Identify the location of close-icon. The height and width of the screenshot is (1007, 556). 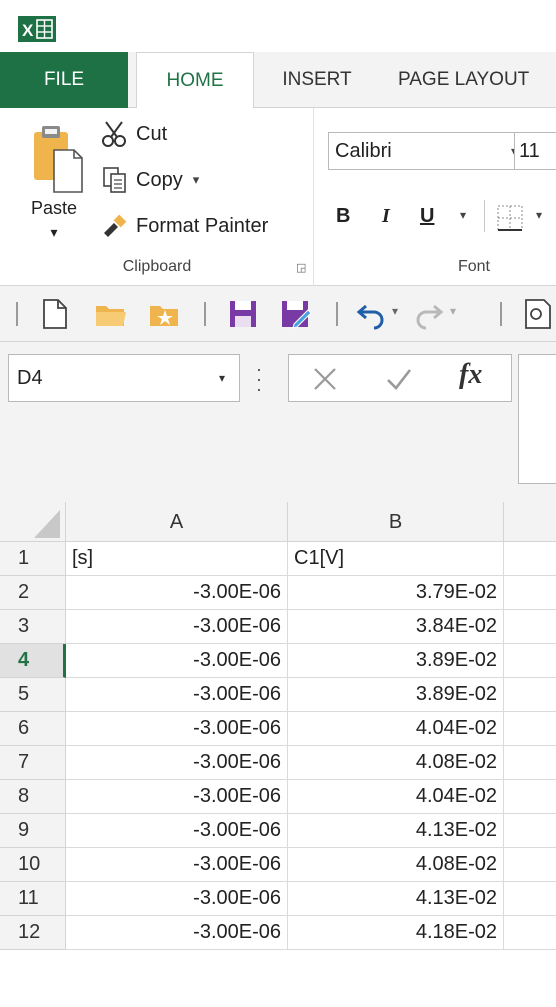
(325, 379).